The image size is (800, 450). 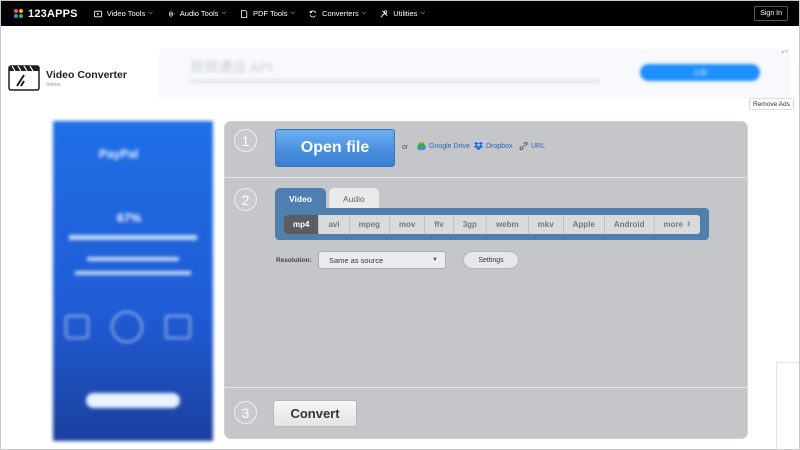 What do you see at coordinates (449, 146) in the screenshot?
I see `google-drive-label: Google Drive` at bounding box center [449, 146].